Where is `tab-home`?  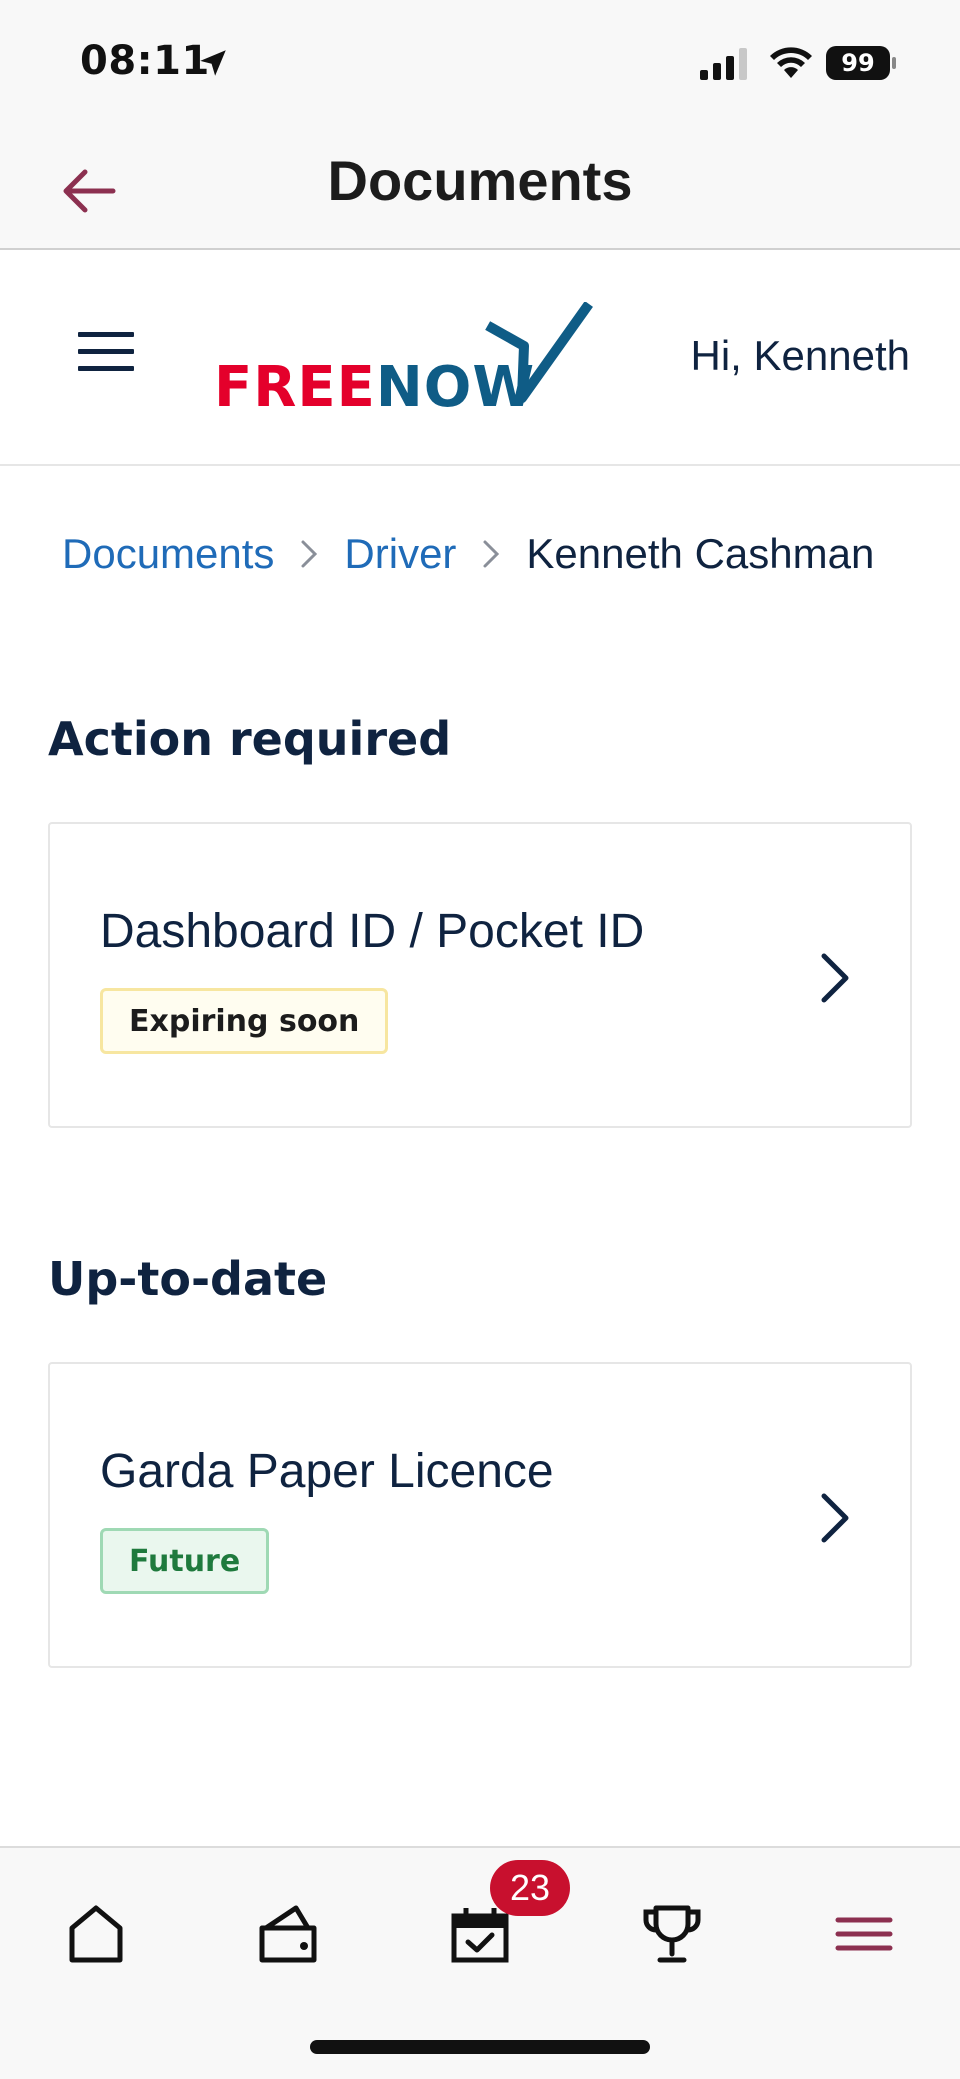
tab-home is located at coordinates (96, 1934).